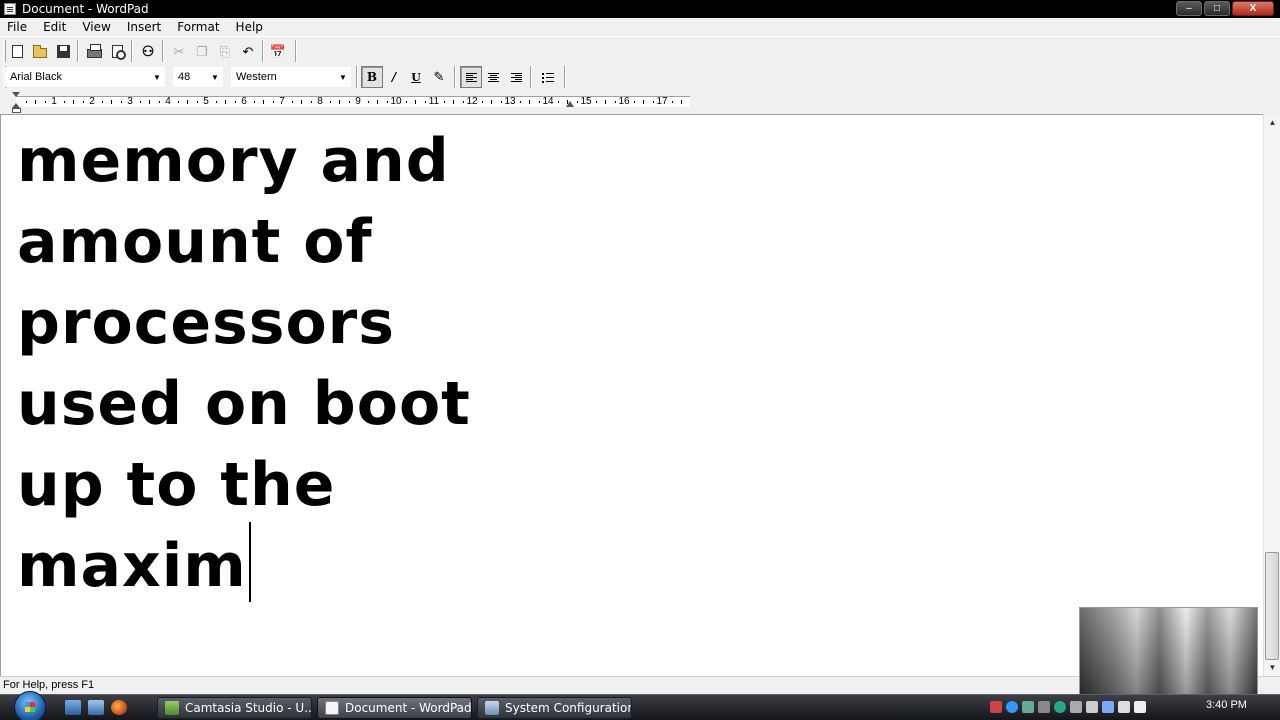  I want to click on ruler-number: 17, so click(662, 101).